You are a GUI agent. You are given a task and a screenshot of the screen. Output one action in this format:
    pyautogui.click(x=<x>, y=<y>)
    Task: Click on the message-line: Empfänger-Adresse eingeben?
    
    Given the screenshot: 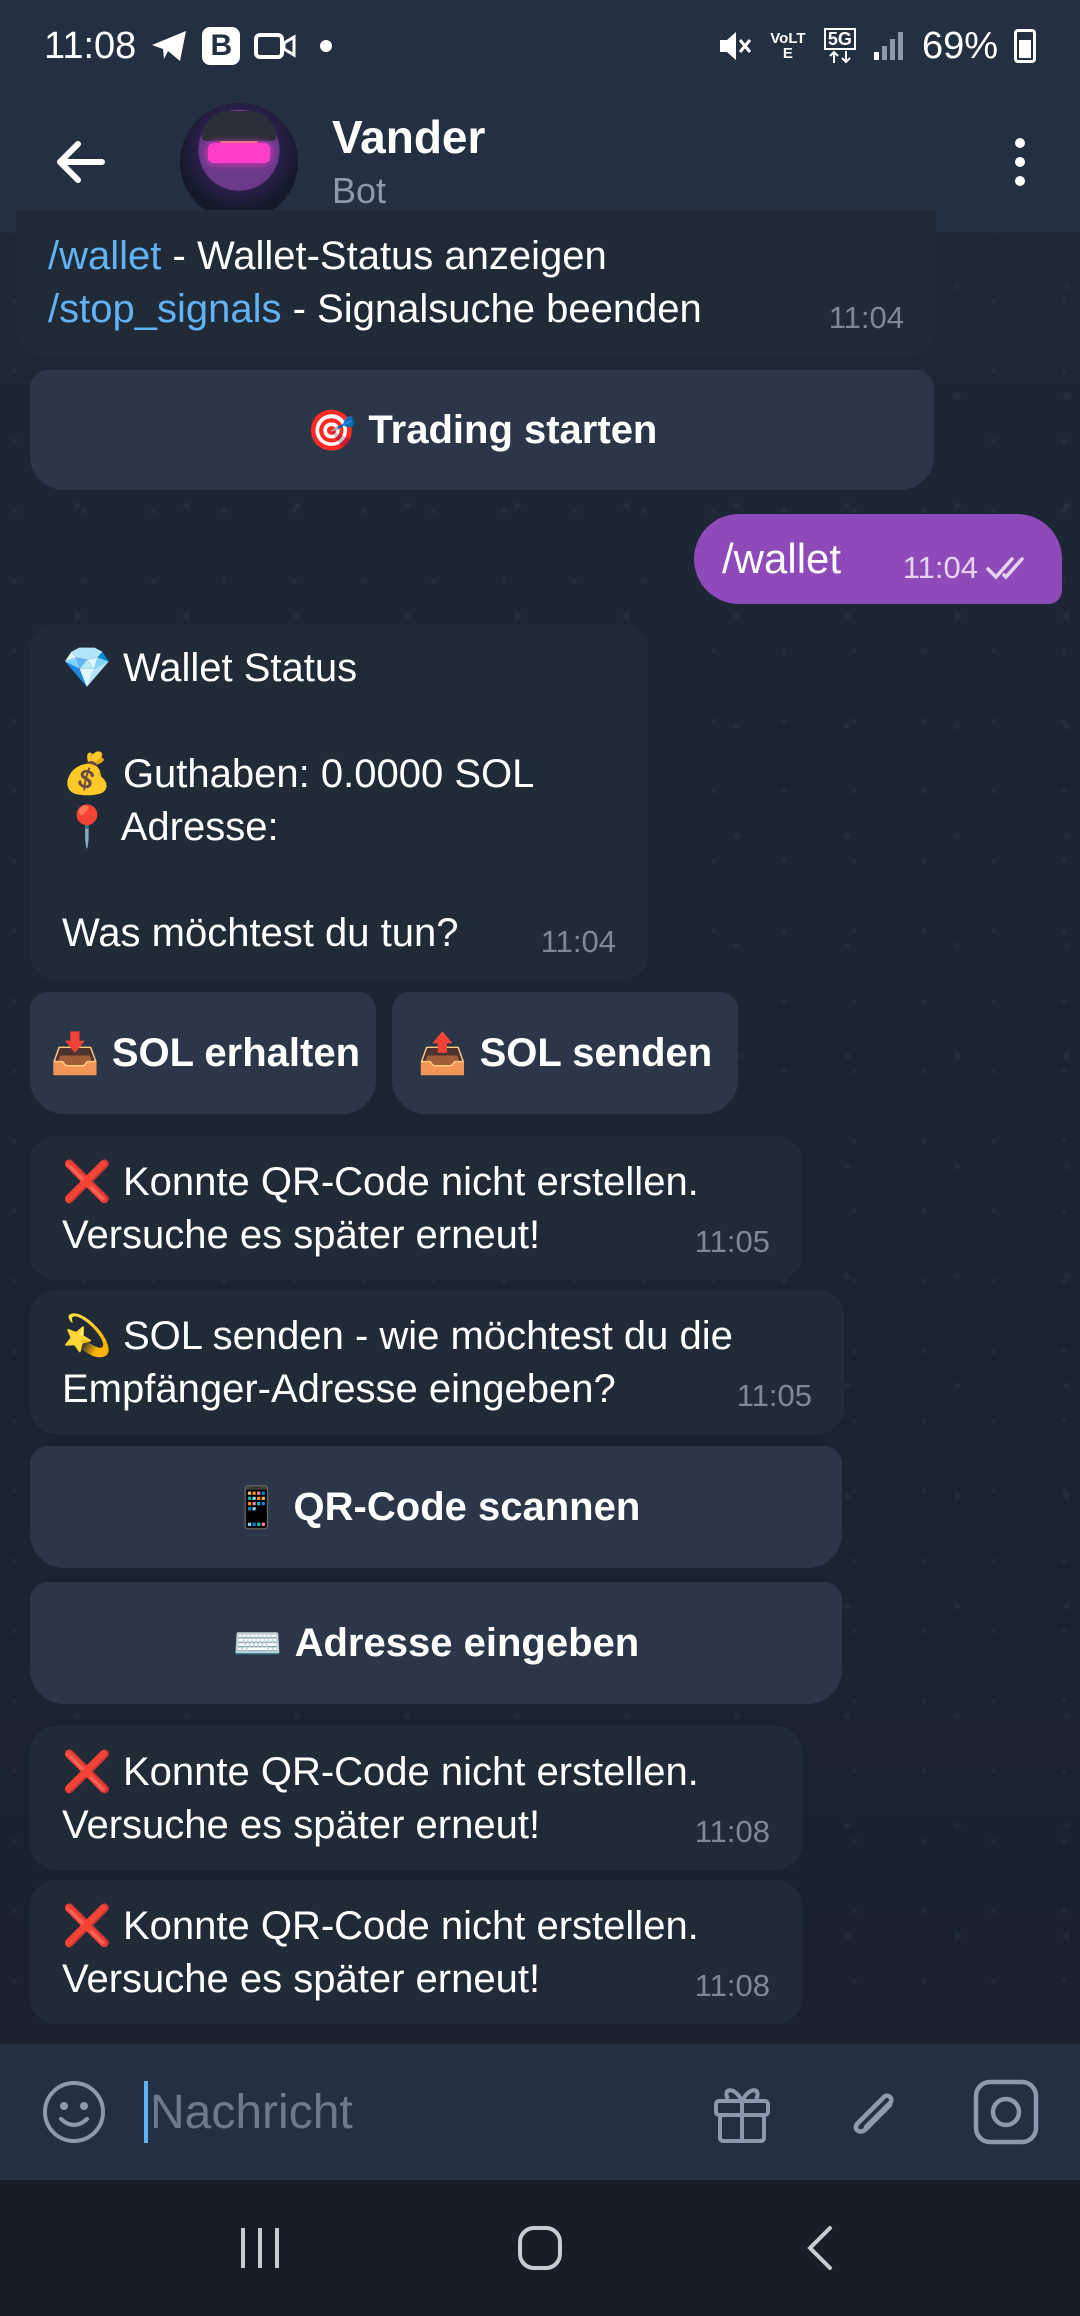 What is the action you would take?
    pyautogui.click(x=339, y=1389)
    